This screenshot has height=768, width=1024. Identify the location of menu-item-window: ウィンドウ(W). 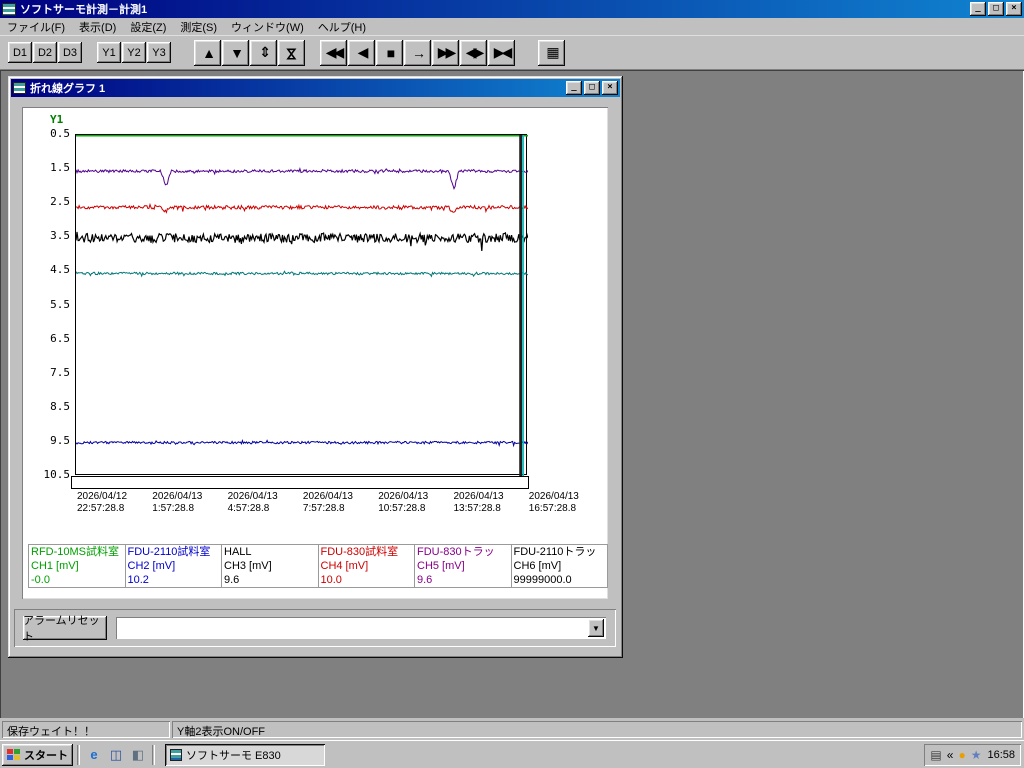
(267, 27).